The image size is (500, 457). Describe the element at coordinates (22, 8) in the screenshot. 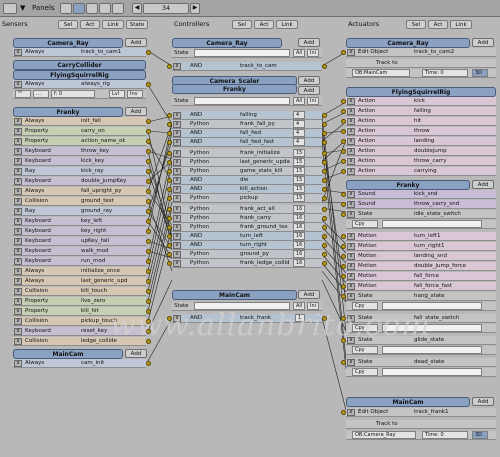

I see `menu-toggle-icon: ▼` at that location.